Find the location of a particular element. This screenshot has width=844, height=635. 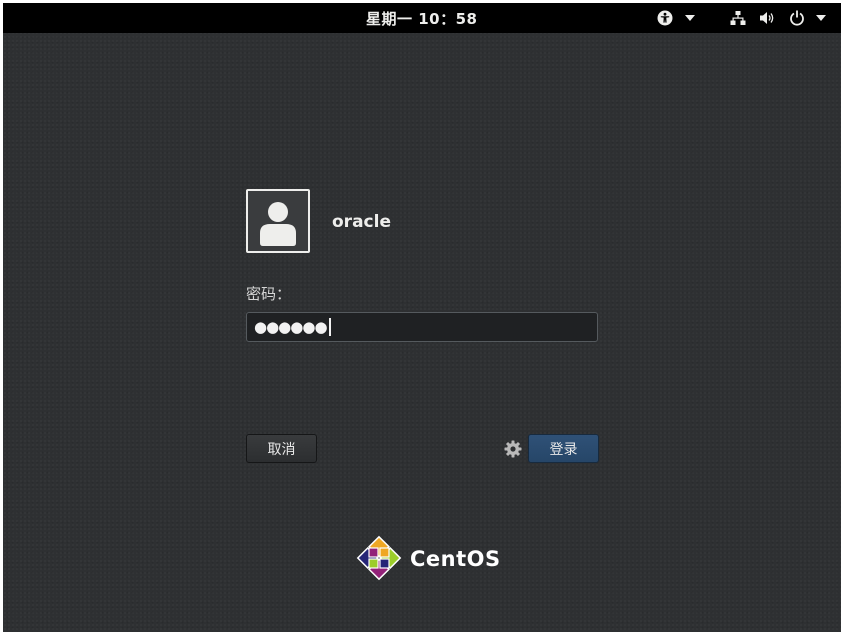

login-button-label: 登录 is located at coordinates (563, 449).